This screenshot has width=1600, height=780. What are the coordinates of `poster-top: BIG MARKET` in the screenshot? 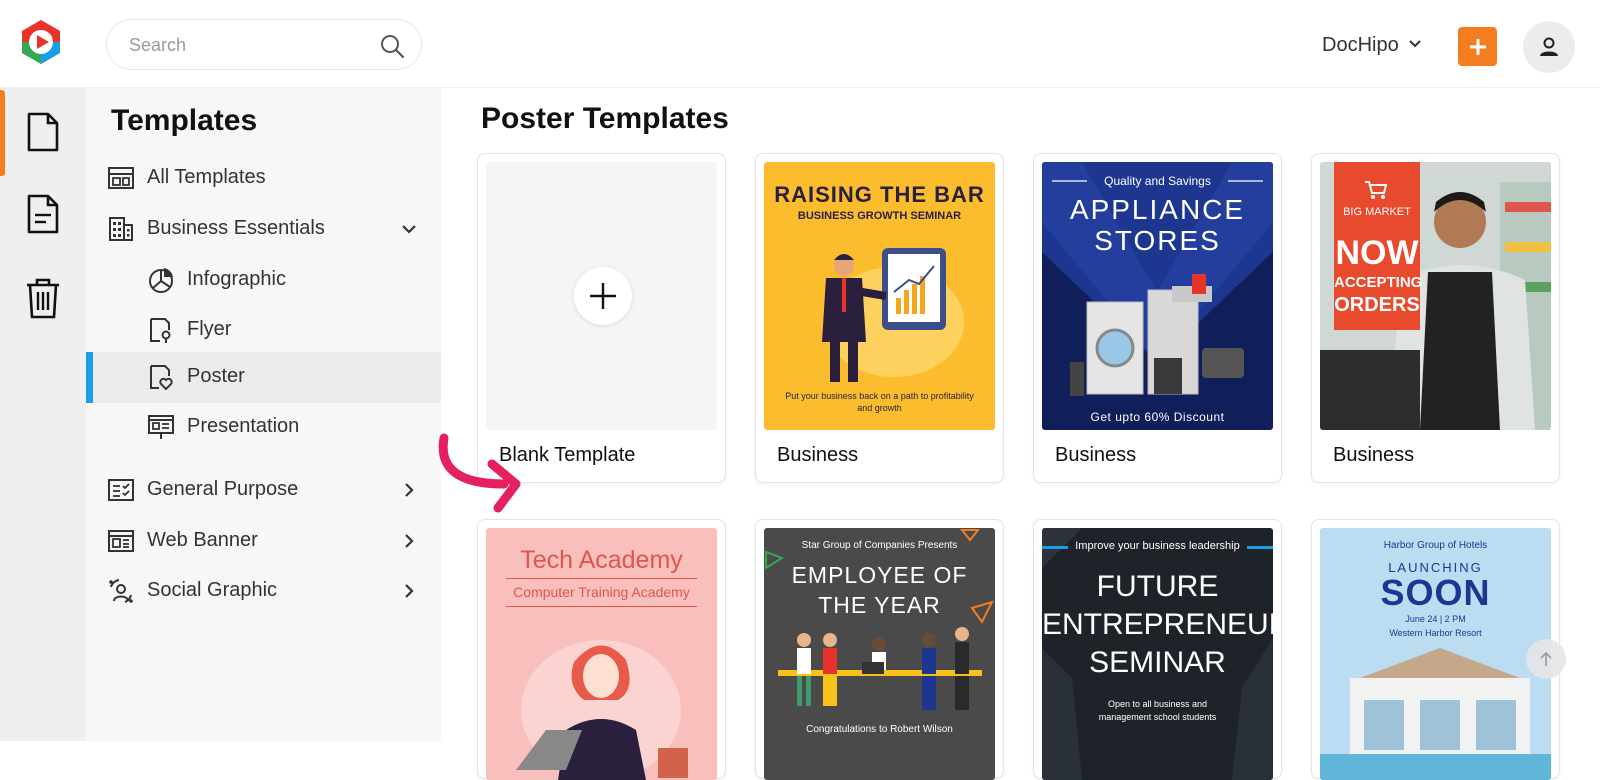 It's located at (1377, 212).